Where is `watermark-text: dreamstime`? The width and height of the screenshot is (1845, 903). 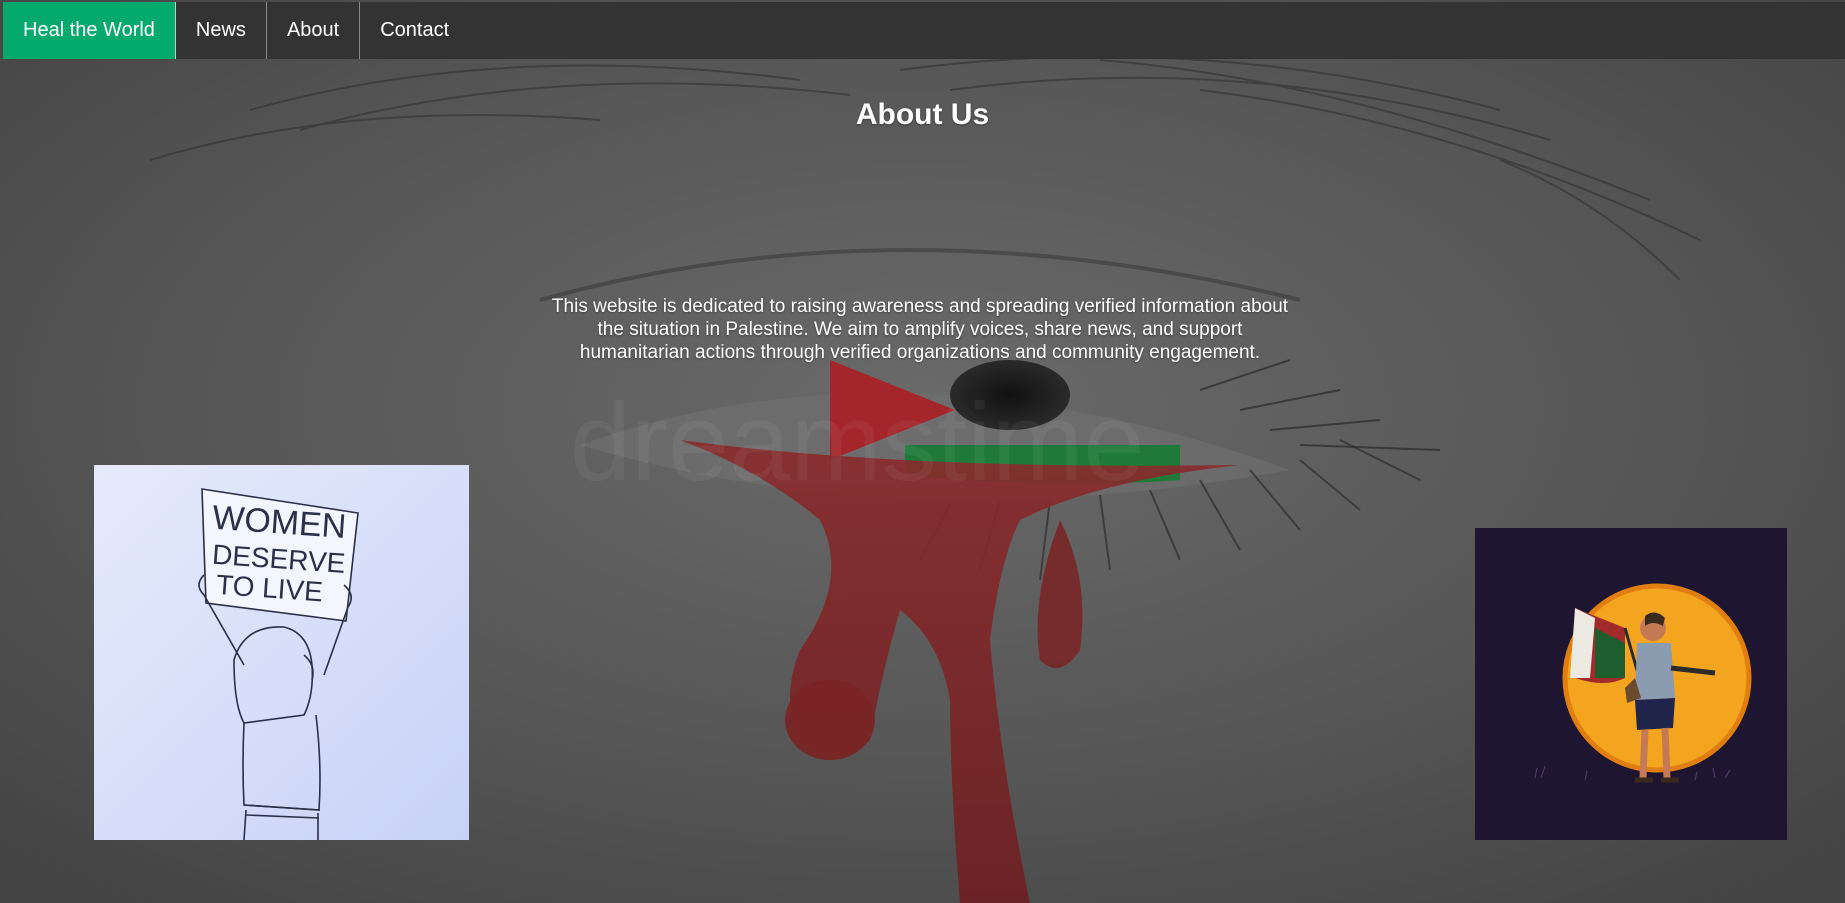
watermark-text: dreamstime is located at coordinates (857, 442).